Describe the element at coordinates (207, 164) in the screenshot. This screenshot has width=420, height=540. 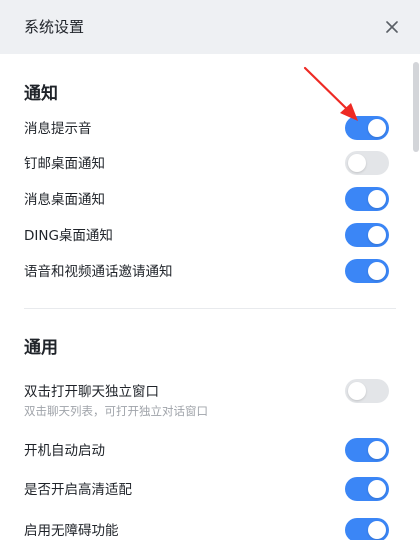
I see `setting-row-mail-desktop-notify: 钉邮桌面通知` at that location.